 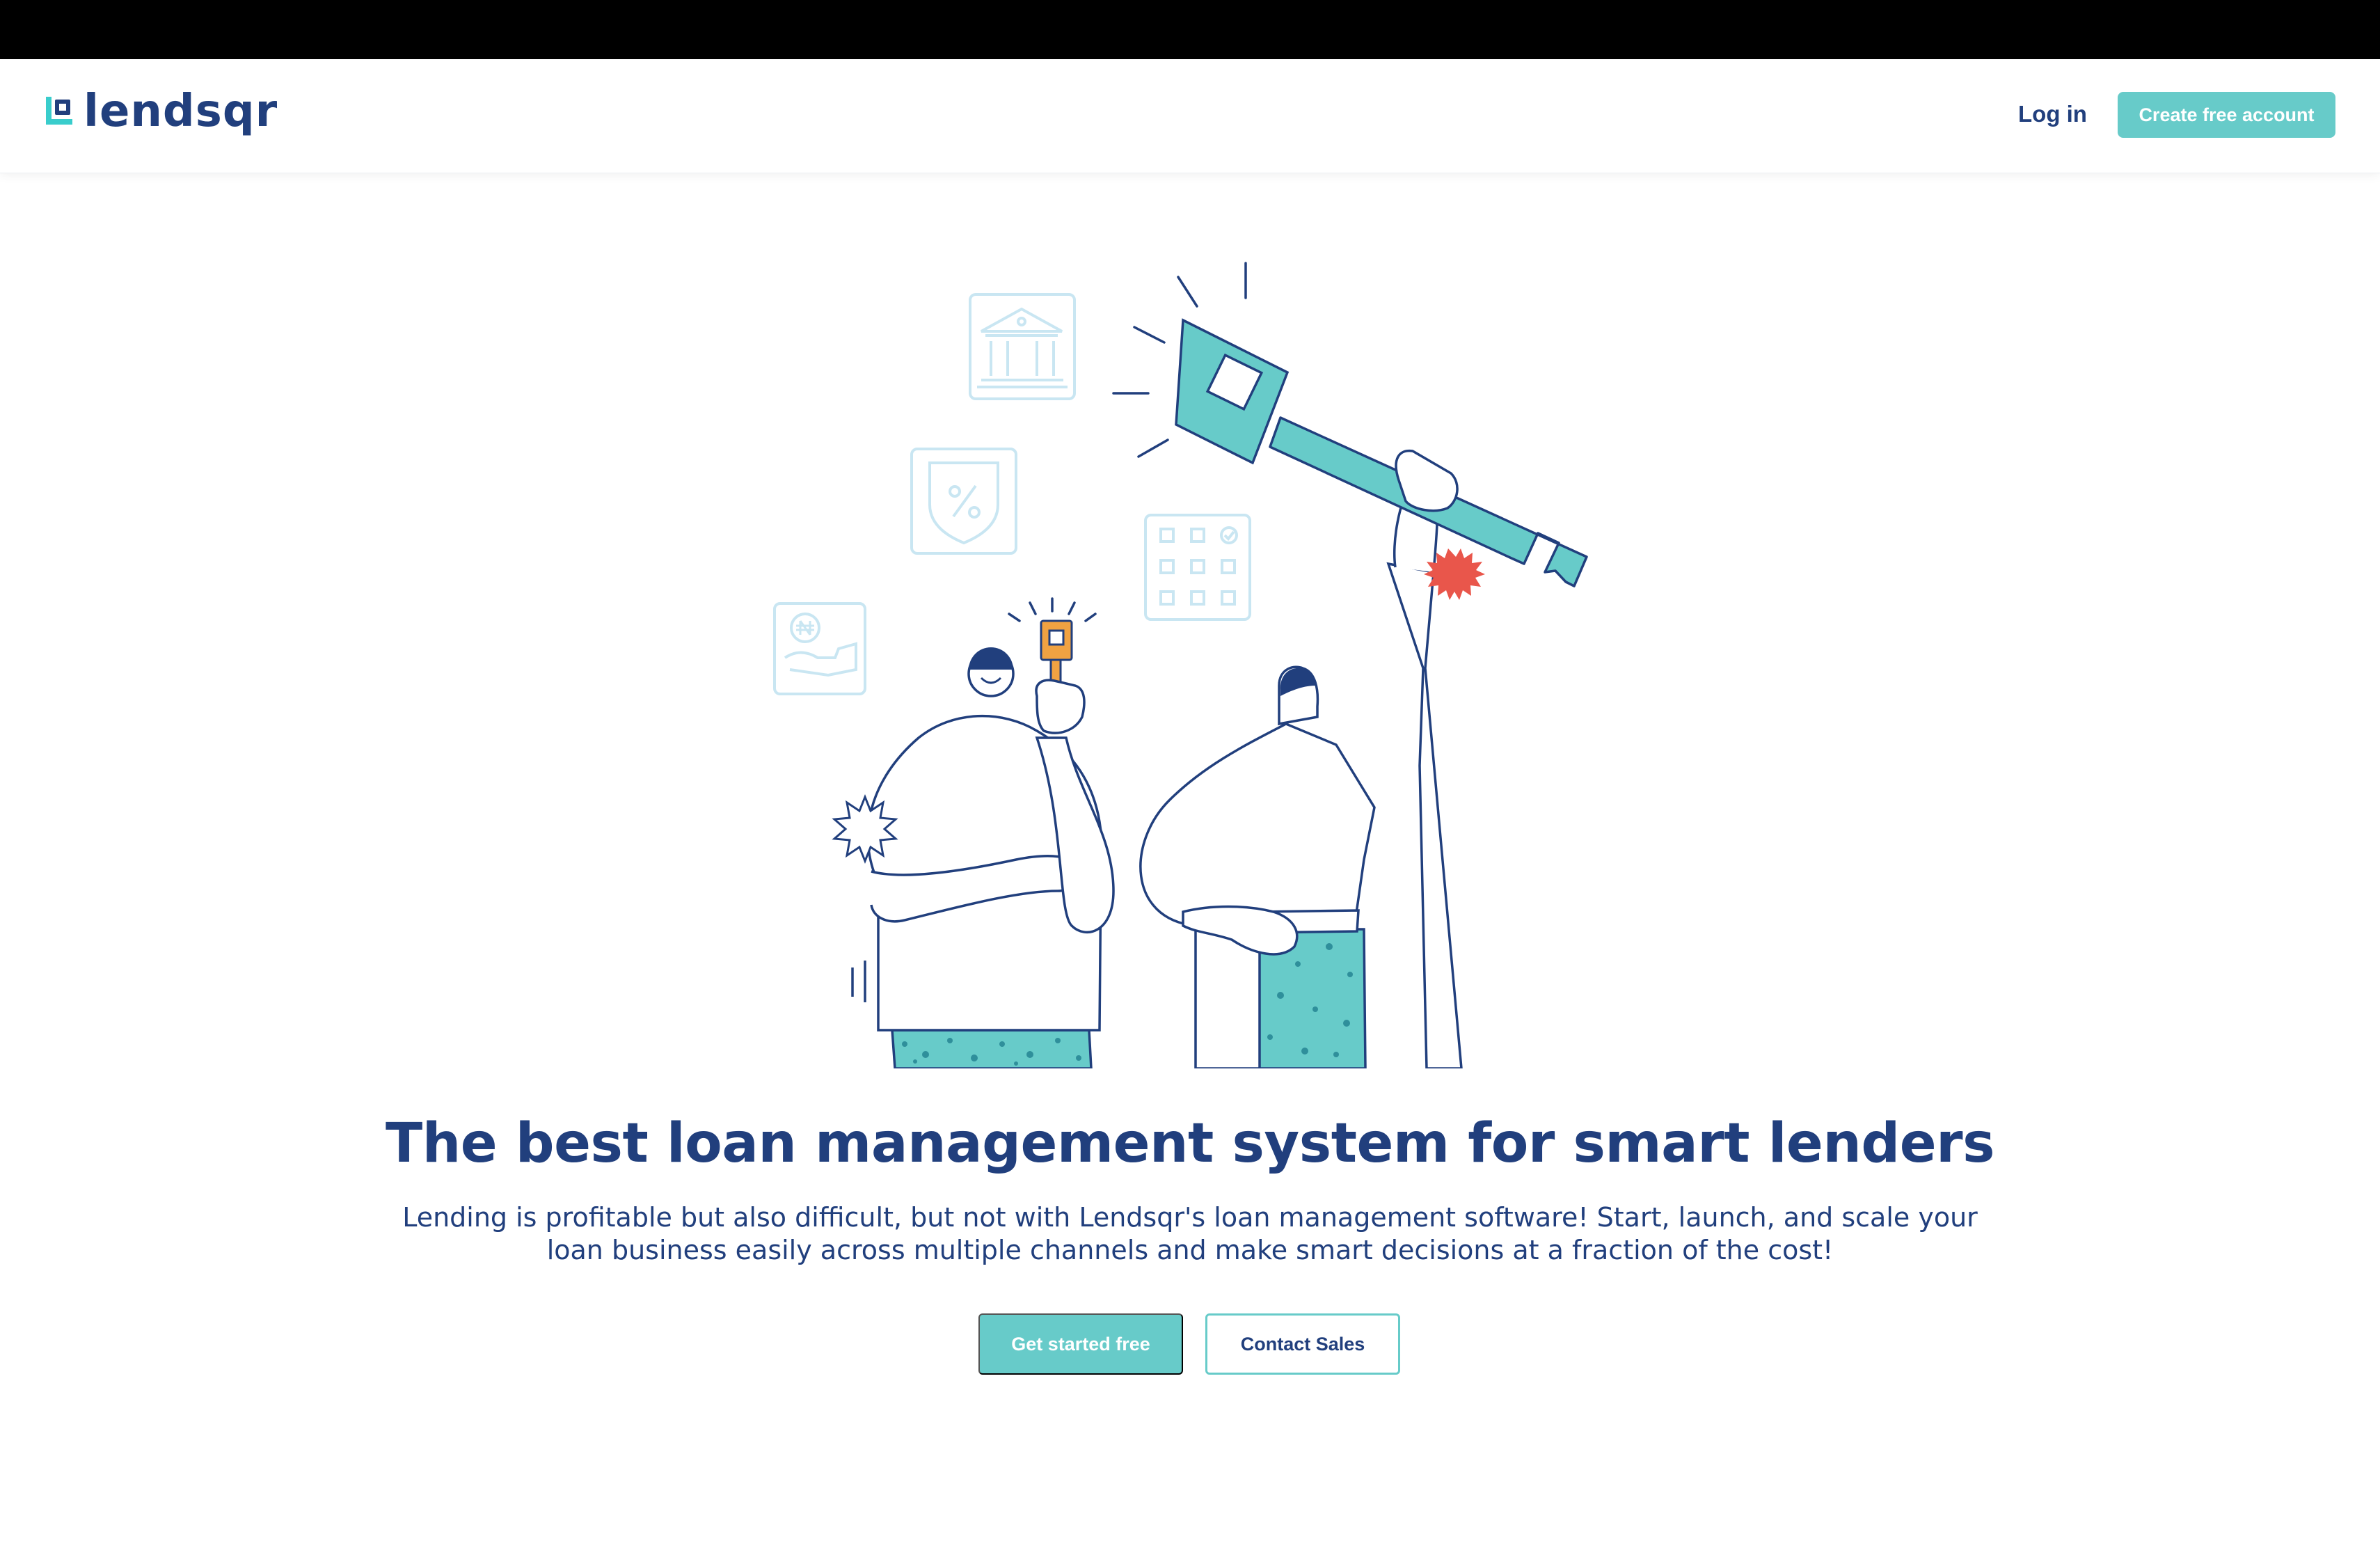 What do you see at coordinates (181, 111) in the screenshot?
I see `brand-name: lendsqr` at bounding box center [181, 111].